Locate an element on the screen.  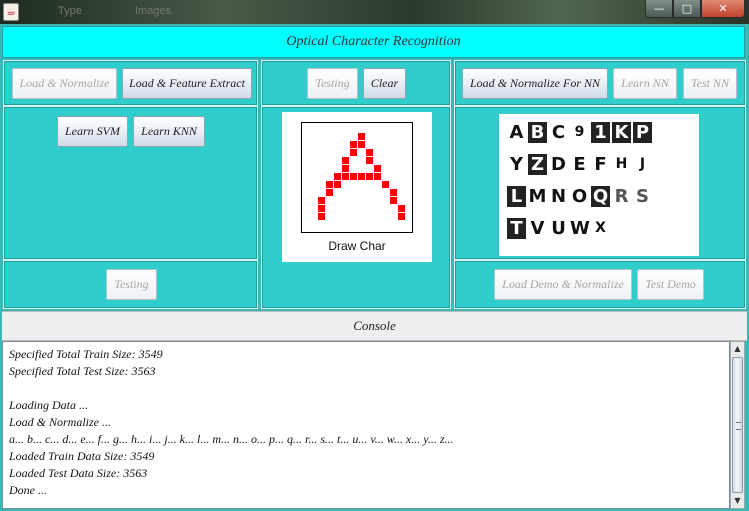
console-scrollbar: ▲ ▼ is located at coordinates (737, 425).